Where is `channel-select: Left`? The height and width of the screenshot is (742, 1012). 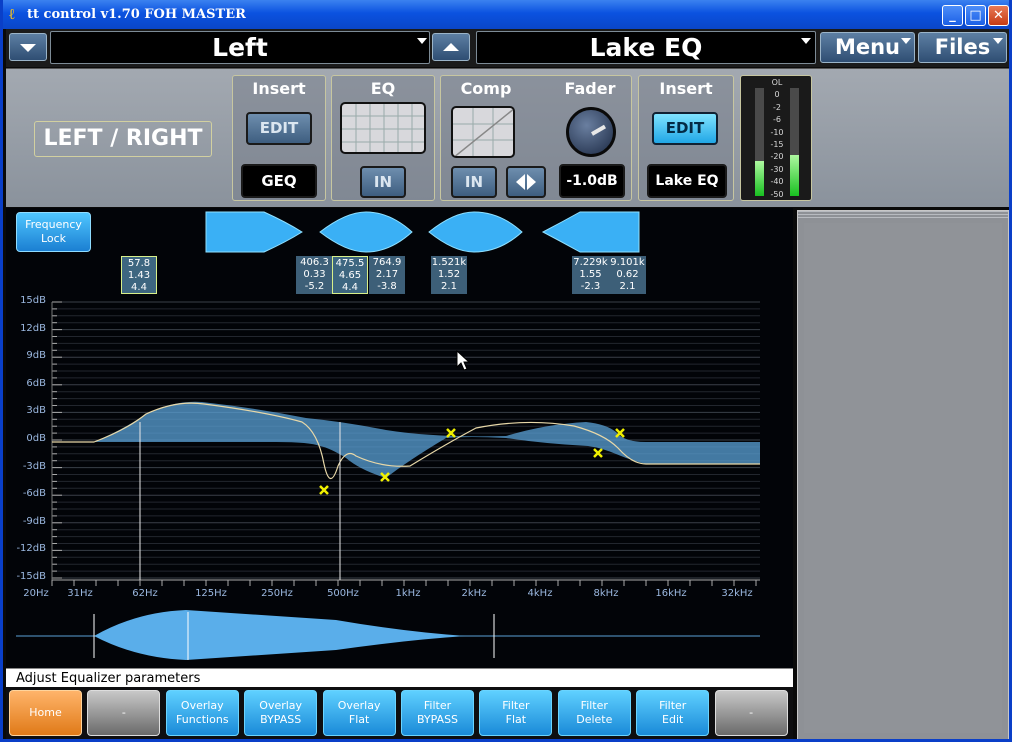
channel-select: Left is located at coordinates (240, 47).